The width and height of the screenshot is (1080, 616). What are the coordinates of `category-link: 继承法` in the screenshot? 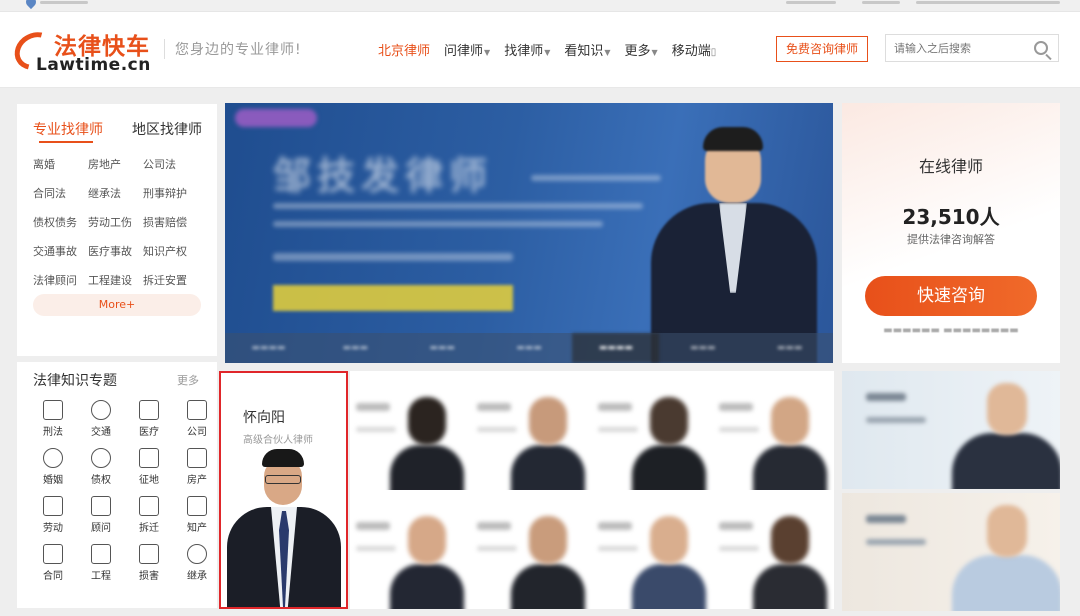 It's located at (115, 193).